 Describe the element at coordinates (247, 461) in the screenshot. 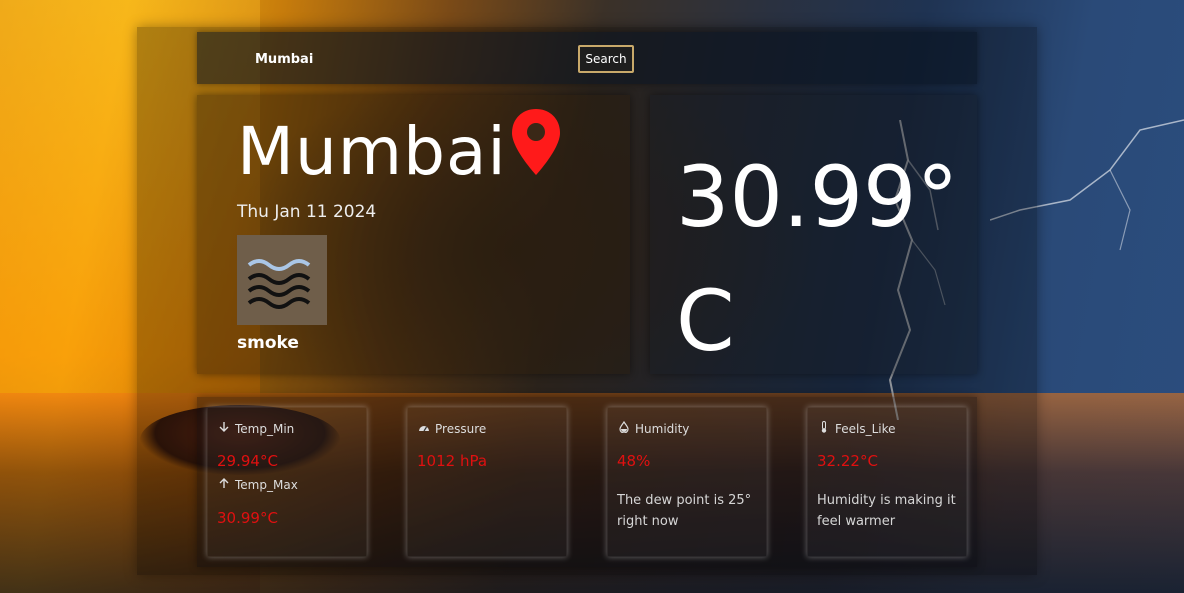

I see `temp-min-value: 29.94°C` at that location.